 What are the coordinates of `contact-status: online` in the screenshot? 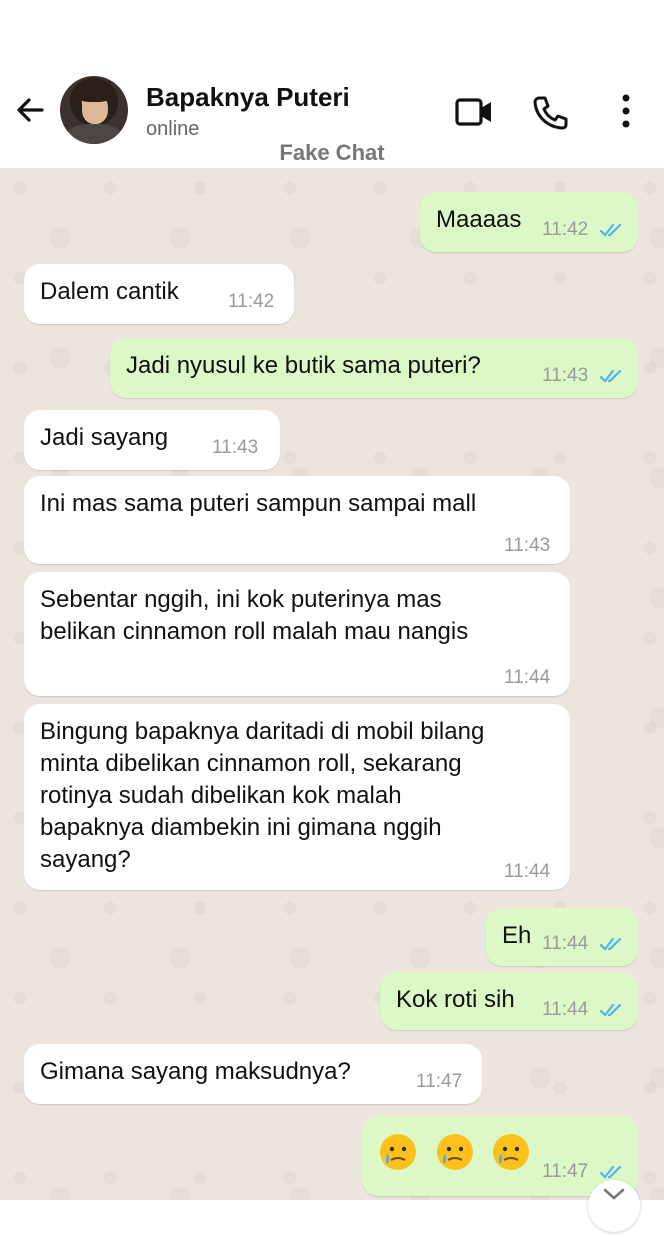 It's located at (173, 129).